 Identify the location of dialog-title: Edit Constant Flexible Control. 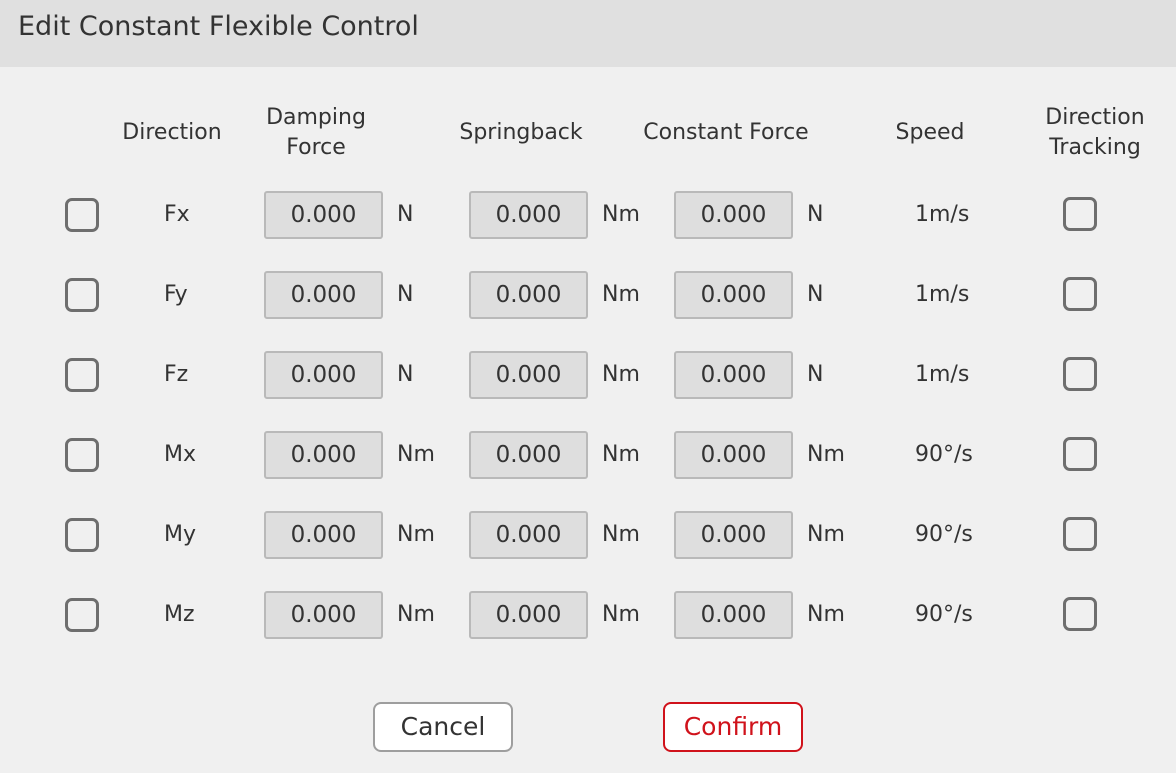
(218, 26).